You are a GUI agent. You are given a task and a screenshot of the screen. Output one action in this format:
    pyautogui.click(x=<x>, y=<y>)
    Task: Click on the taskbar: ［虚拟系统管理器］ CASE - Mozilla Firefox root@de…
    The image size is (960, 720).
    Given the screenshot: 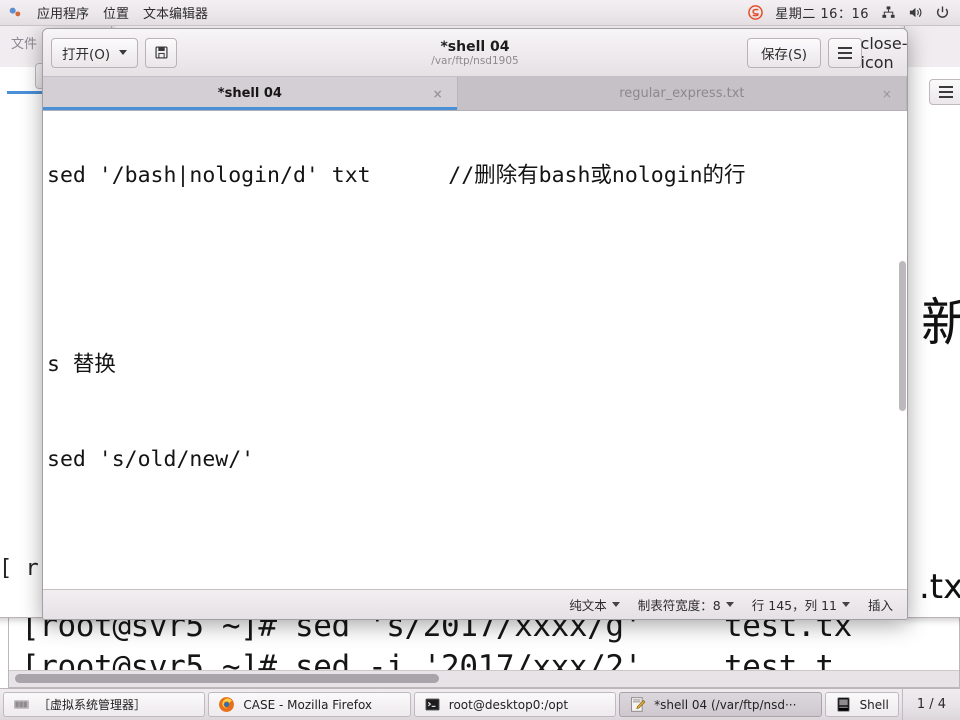 What is the action you would take?
    pyautogui.click(x=480, y=704)
    